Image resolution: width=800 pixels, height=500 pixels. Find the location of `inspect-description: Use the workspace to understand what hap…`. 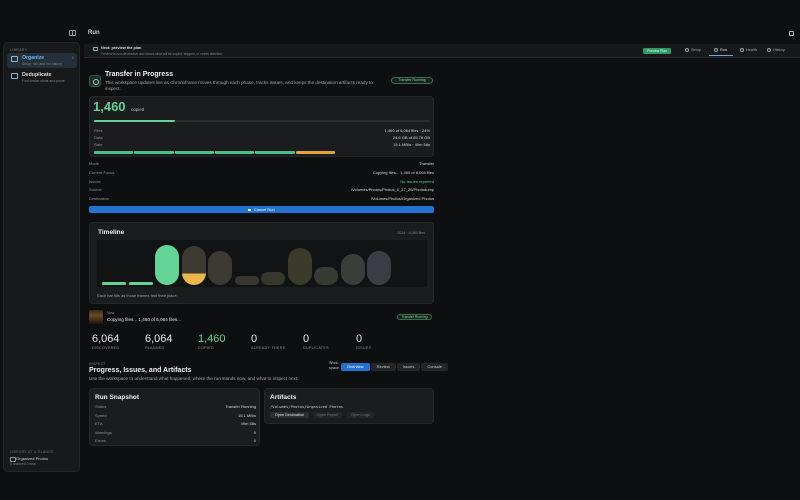

inspect-description: Use the workspace to understand what hap… is located at coordinates (194, 378).